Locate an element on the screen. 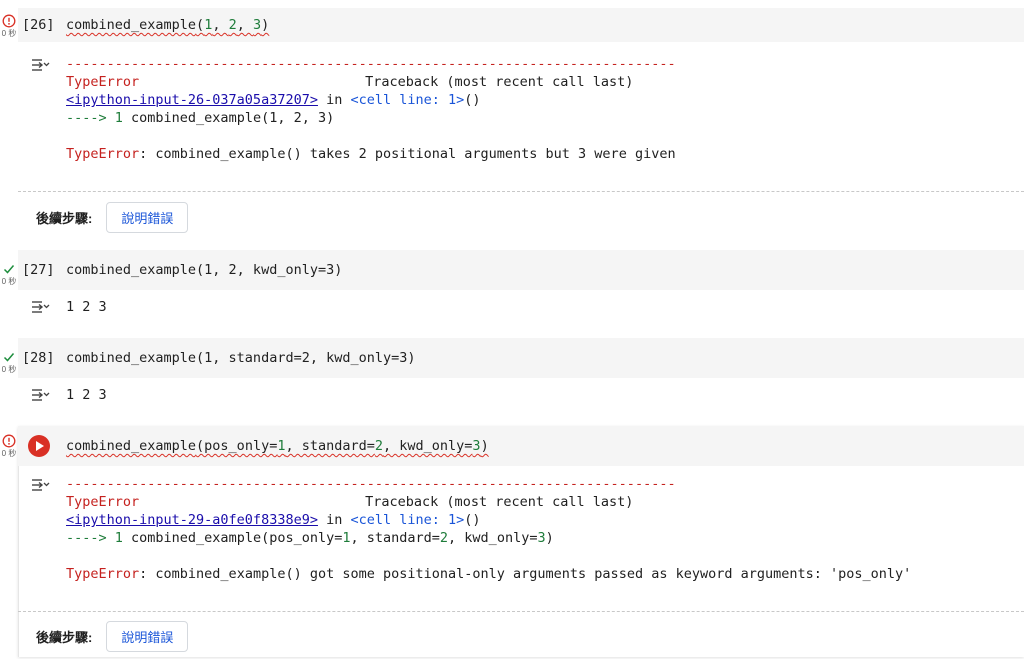 This screenshot has height=659, width=1024. traceback-link: <ipython-input-29-a0fe0f8338e9> is located at coordinates (192, 520).